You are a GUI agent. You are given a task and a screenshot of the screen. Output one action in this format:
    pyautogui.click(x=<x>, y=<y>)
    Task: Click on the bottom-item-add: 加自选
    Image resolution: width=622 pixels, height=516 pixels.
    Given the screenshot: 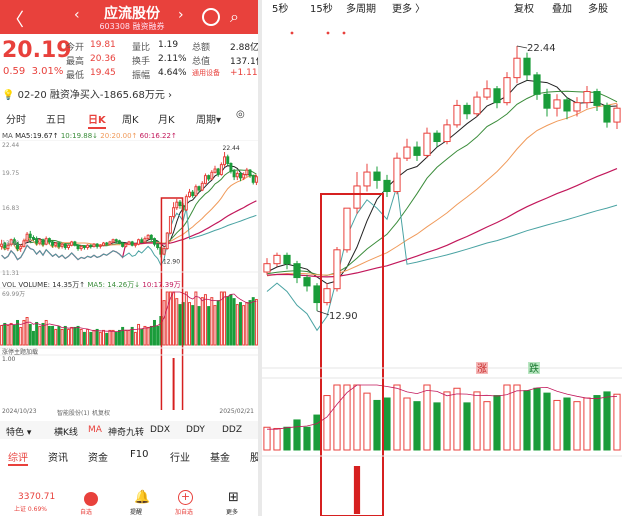 What is the action you would take?
    pyautogui.click(x=184, y=512)
    